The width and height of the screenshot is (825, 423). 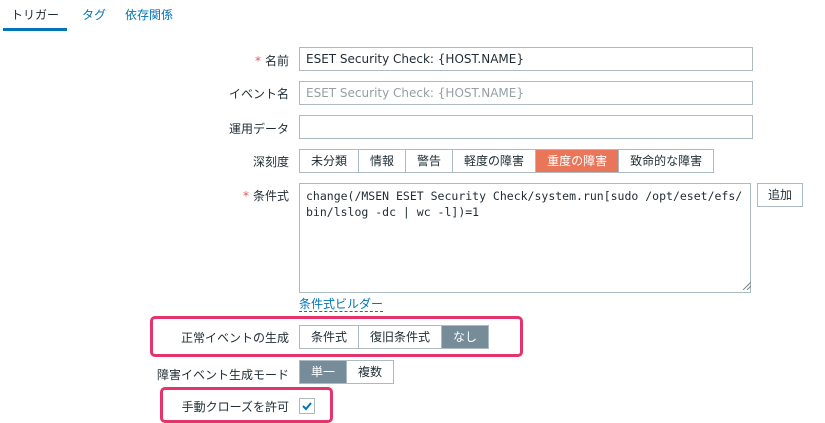 I want to click on severity-selector: 未分類 情報 警告 軽度の障害 重度の障害 致命的な障害, so click(x=507, y=161).